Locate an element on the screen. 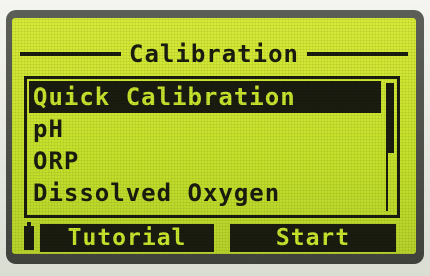 This screenshot has width=430, height=276. page-title: Calibration is located at coordinates (214, 54).